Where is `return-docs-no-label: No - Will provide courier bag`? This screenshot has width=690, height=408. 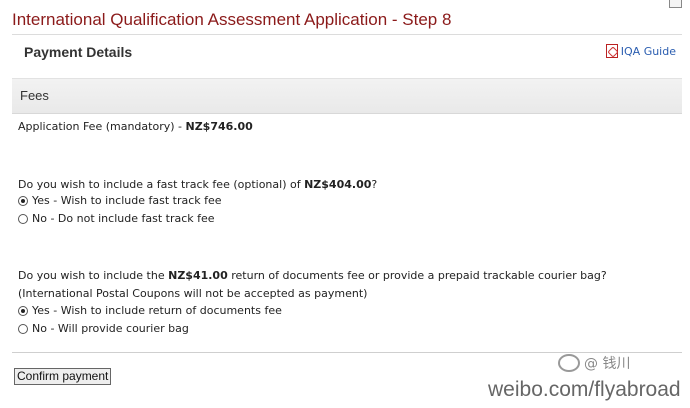
return-docs-no-label: No - Will provide courier bag is located at coordinates (110, 328).